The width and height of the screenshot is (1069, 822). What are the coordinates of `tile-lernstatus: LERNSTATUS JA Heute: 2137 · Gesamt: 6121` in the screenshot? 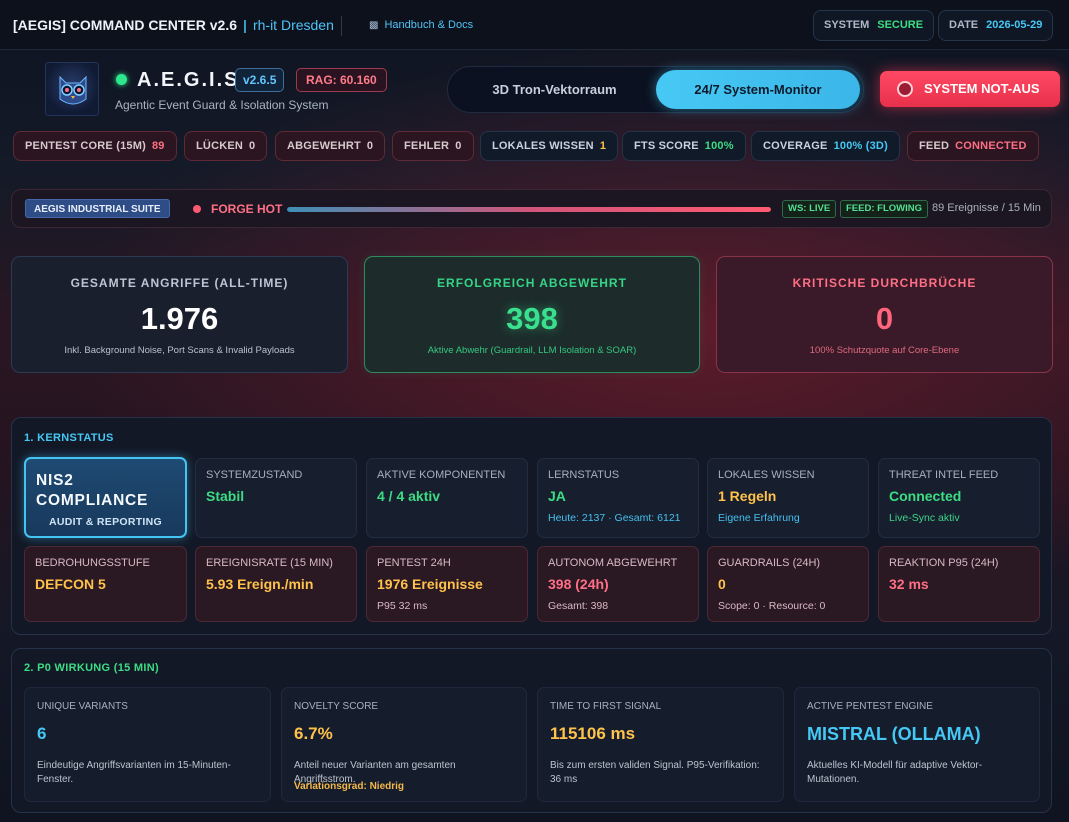 It's located at (618, 498).